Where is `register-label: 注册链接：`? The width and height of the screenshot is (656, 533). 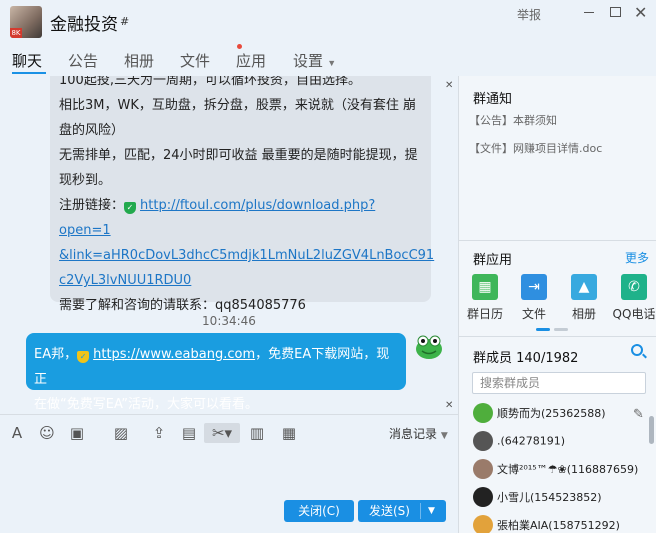 register-label: 注册链接： is located at coordinates (92, 205).